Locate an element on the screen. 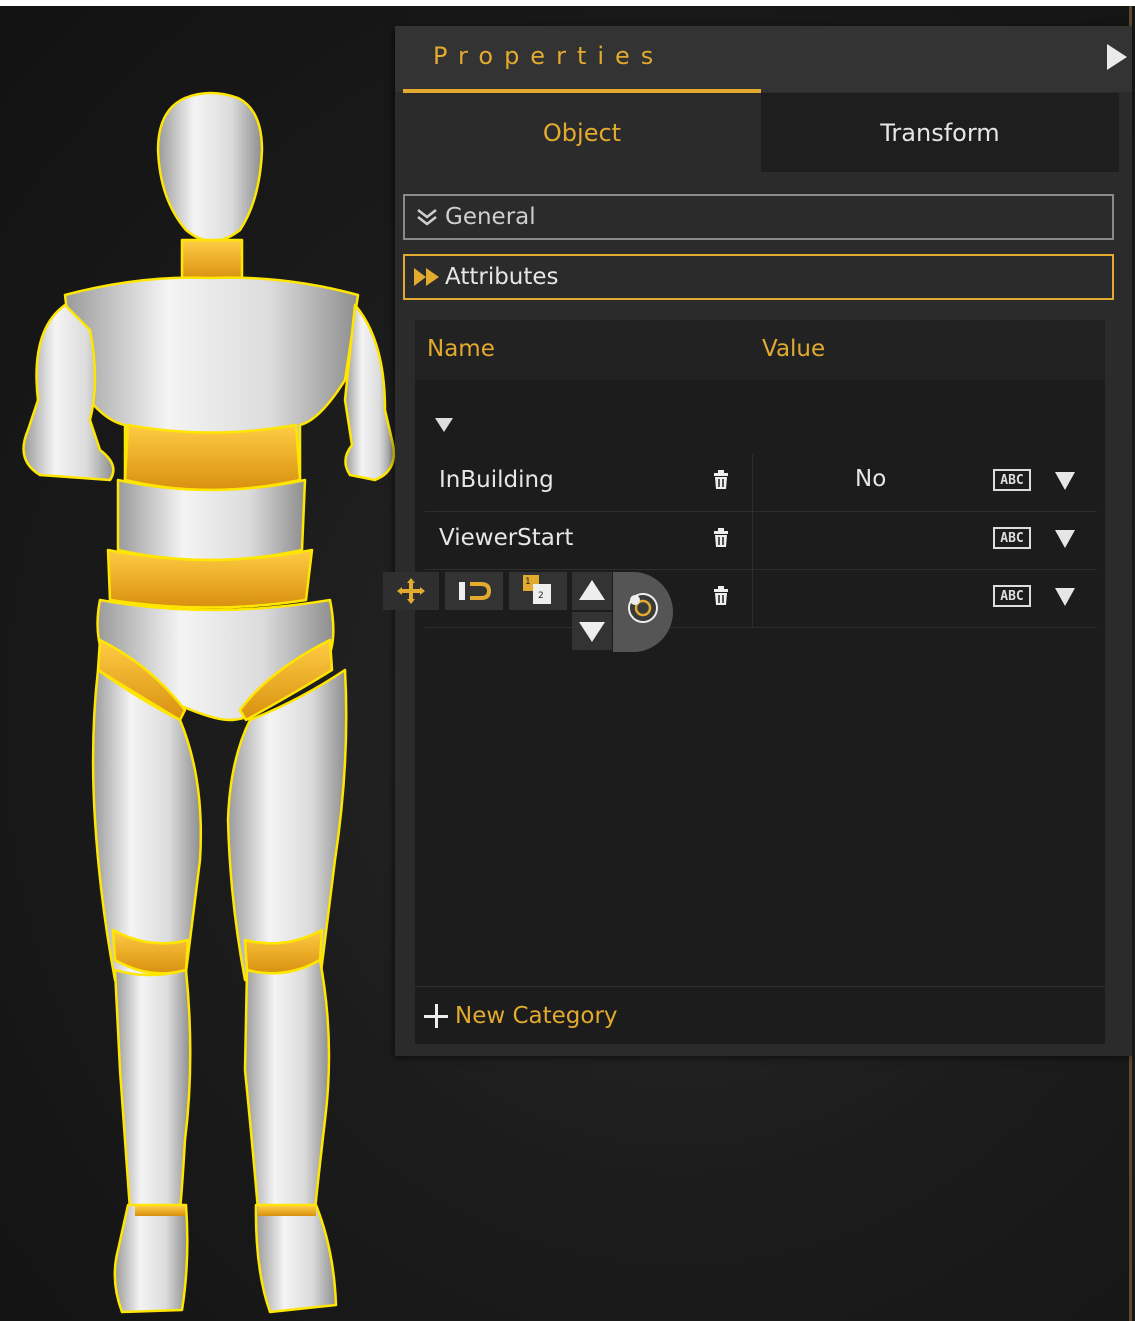 This screenshot has height=1321, width=1135. column-value-header: Value is located at coordinates (794, 349).